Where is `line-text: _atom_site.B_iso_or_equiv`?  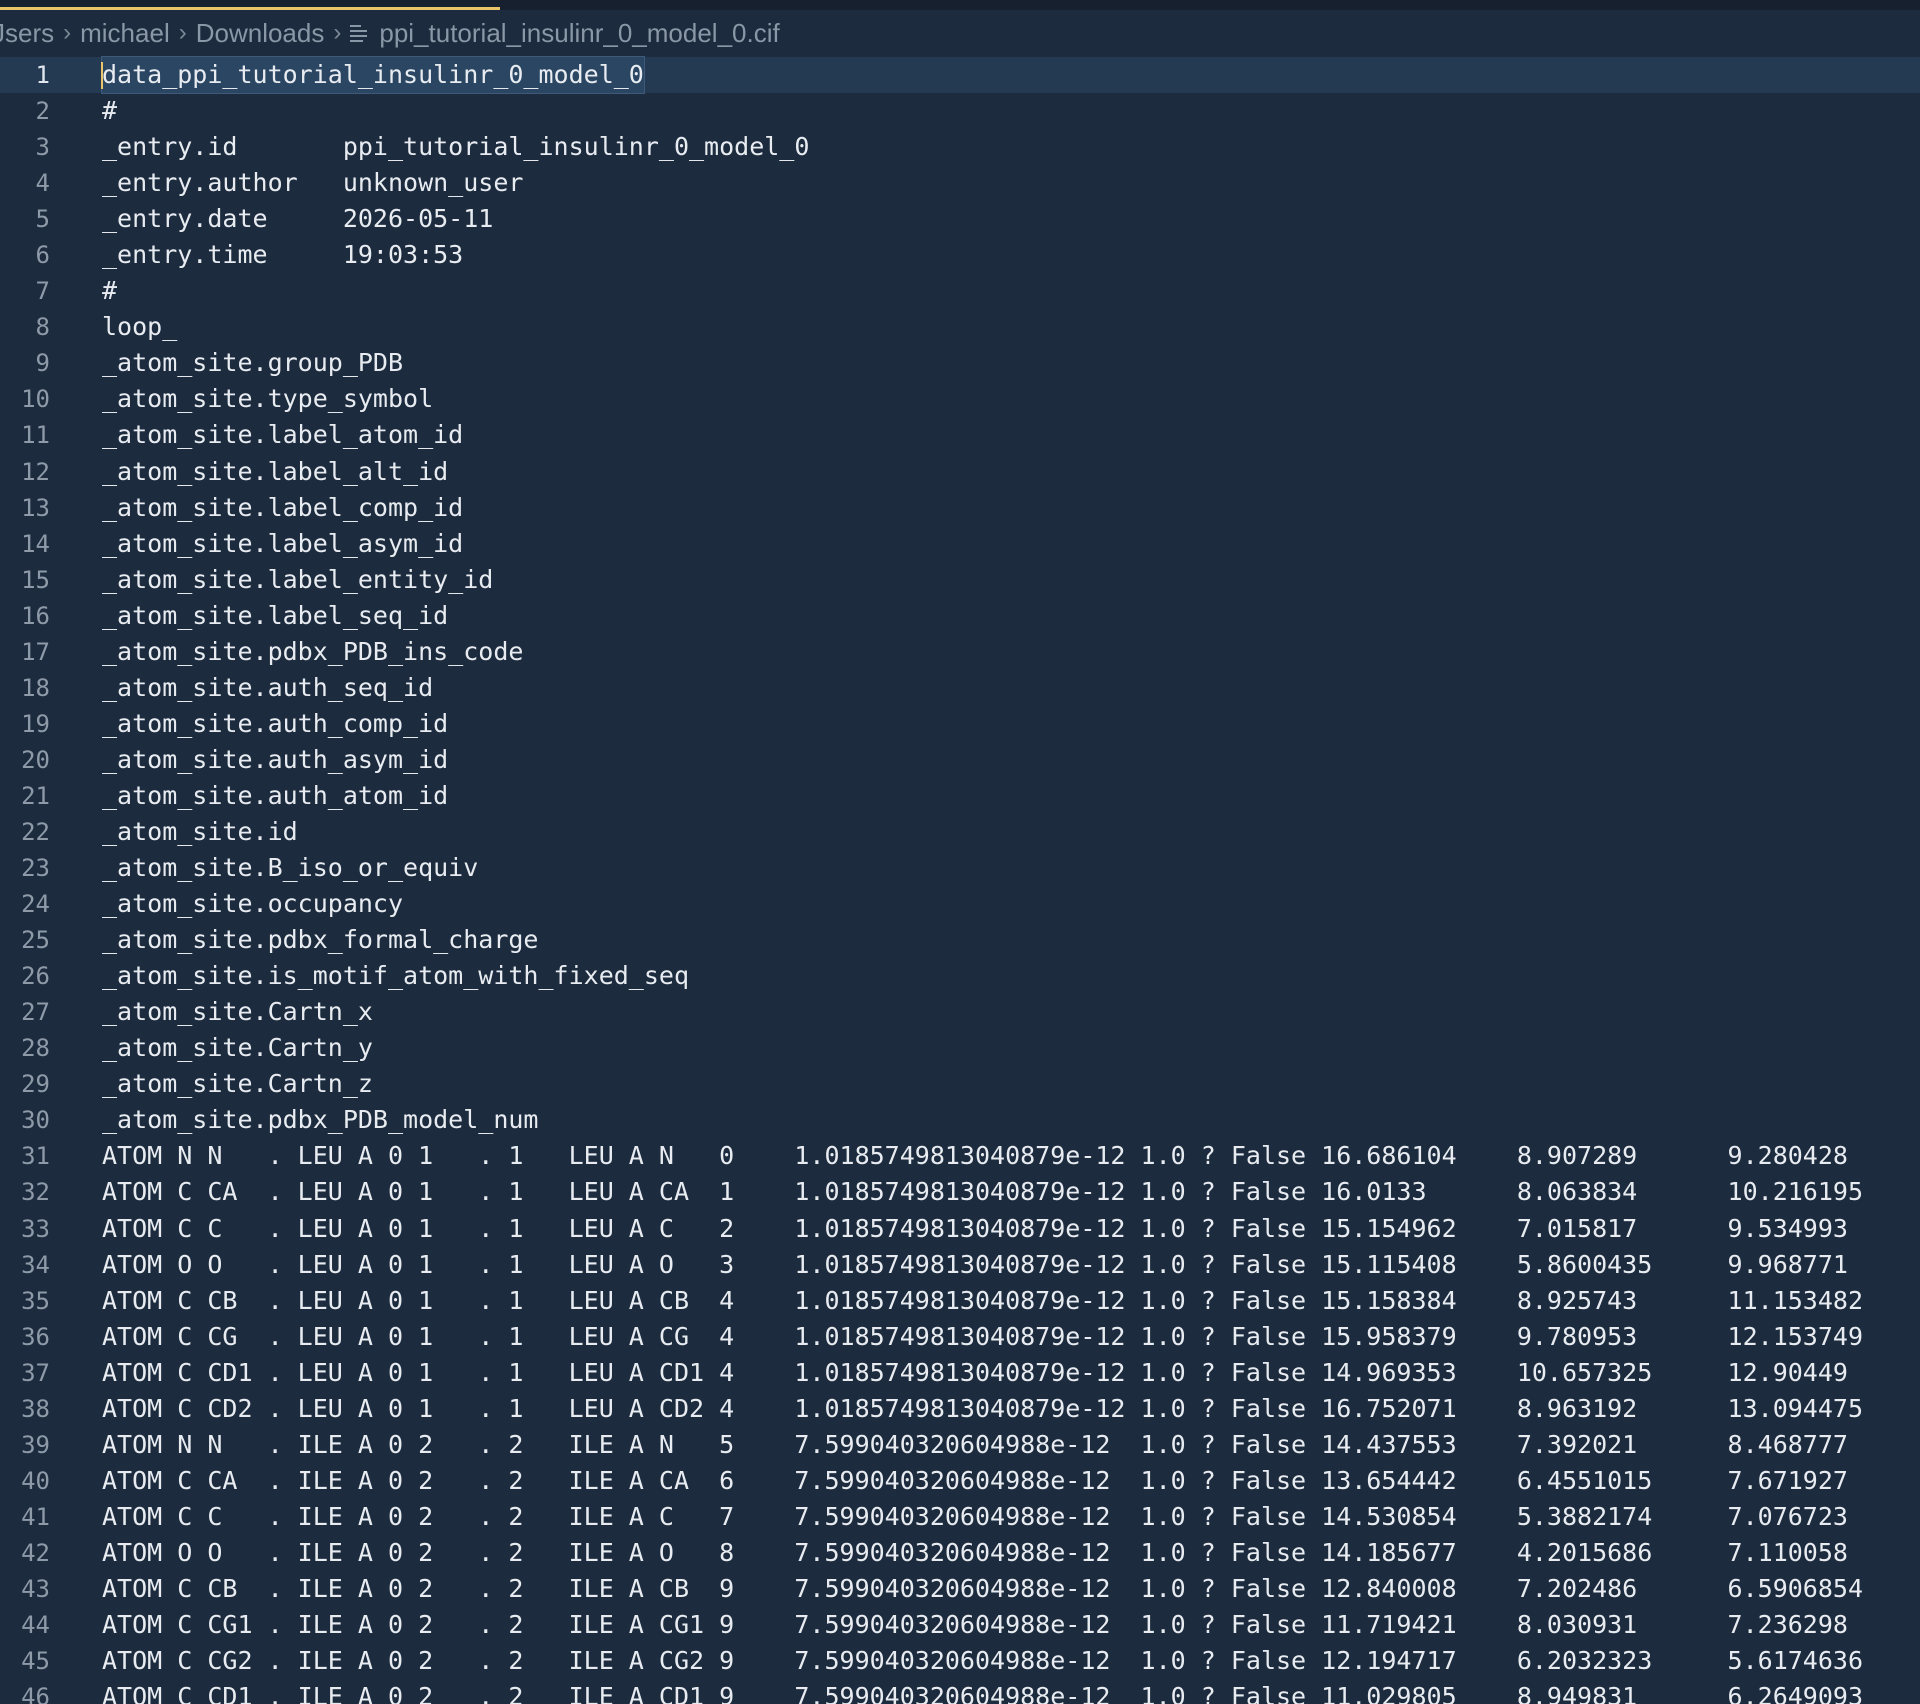
line-text: _atom_site.B_iso_or_equiv is located at coordinates (290, 868).